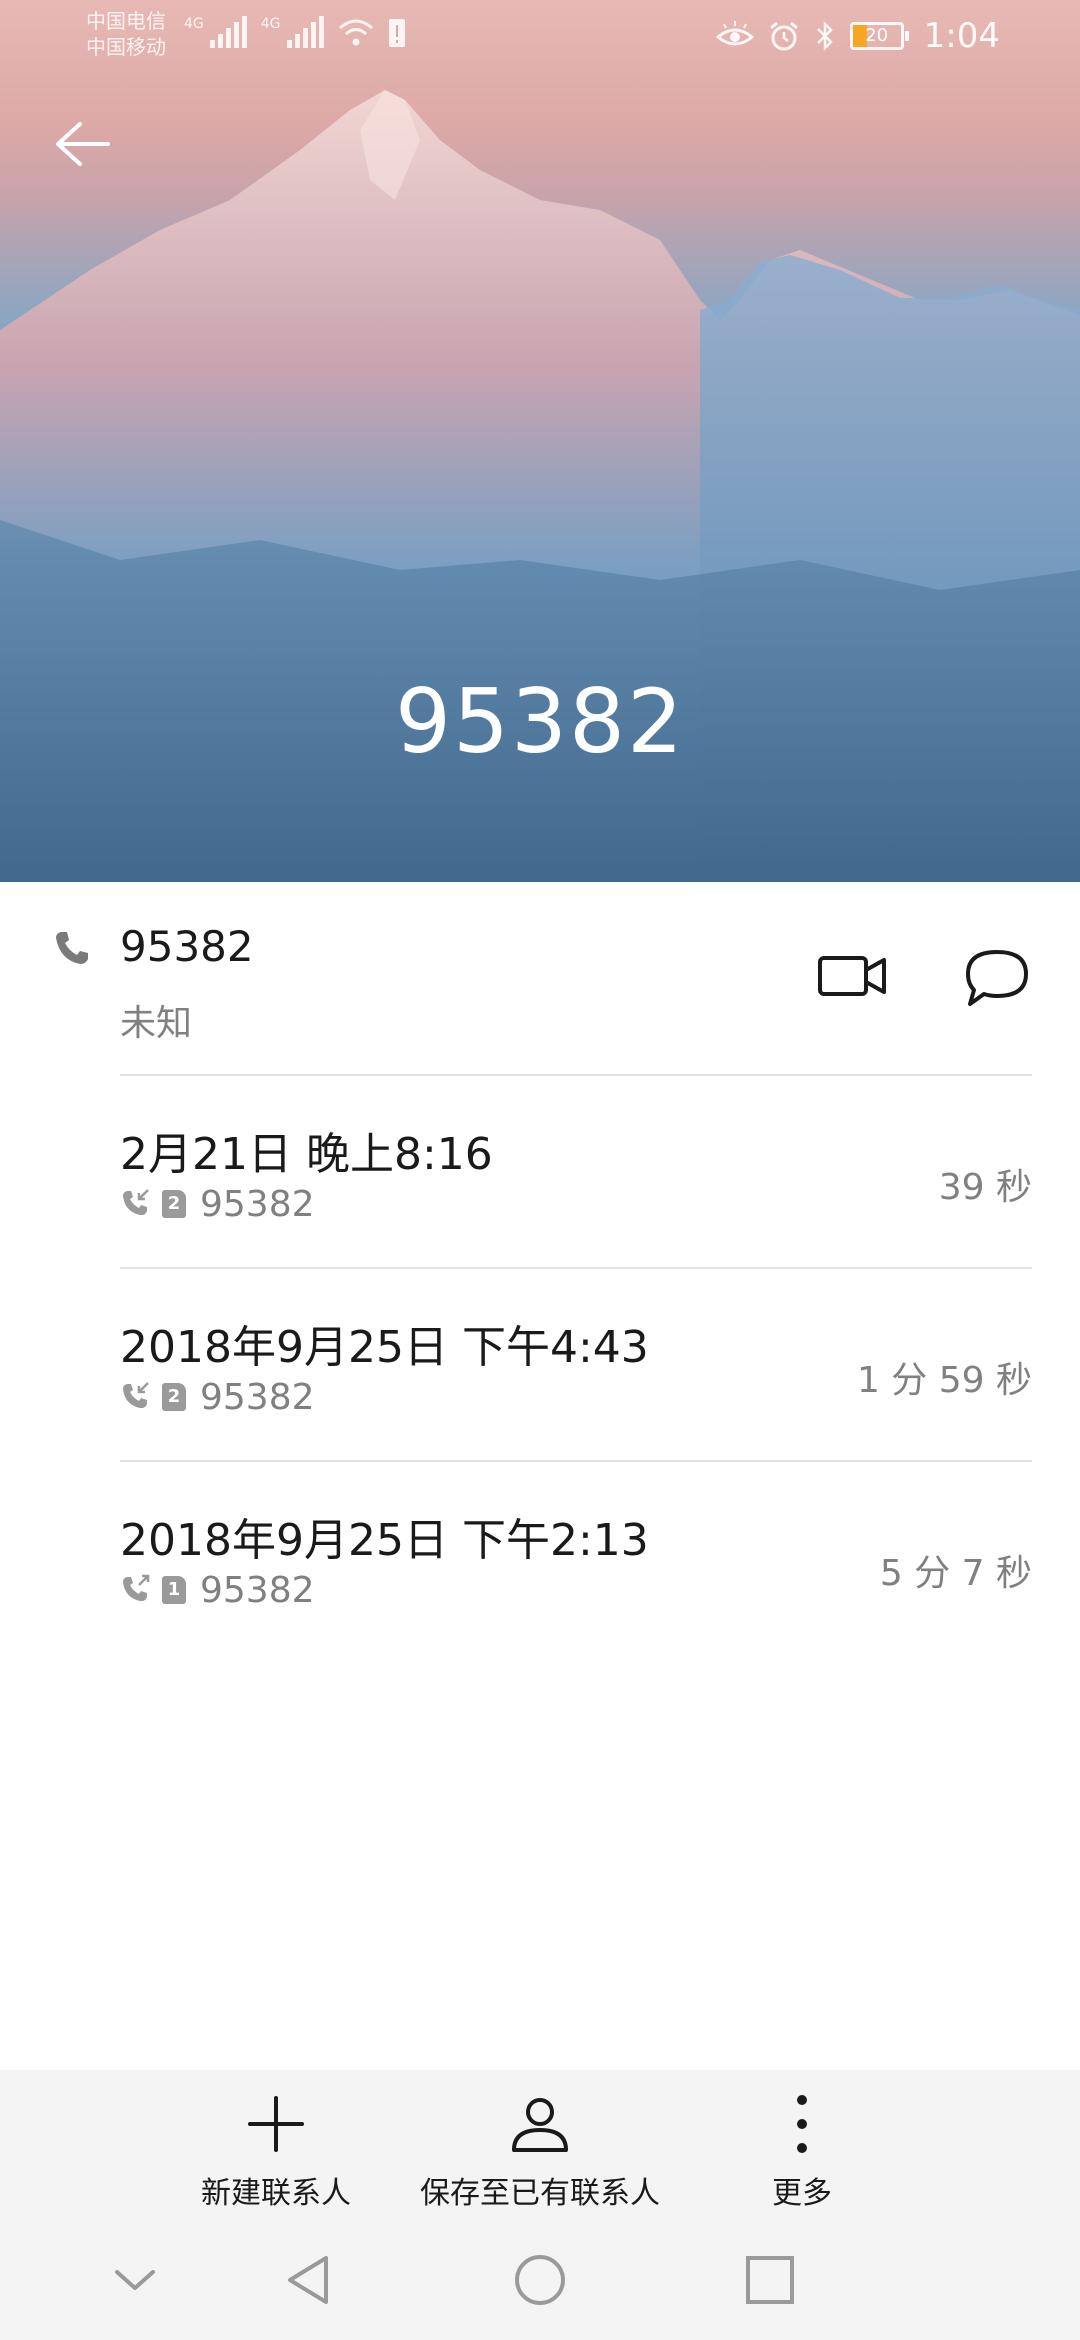  What do you see at coordinates (734, 33) in the screenshot?
I see `eye-comfort-icon` at bounding box center [734, 33].